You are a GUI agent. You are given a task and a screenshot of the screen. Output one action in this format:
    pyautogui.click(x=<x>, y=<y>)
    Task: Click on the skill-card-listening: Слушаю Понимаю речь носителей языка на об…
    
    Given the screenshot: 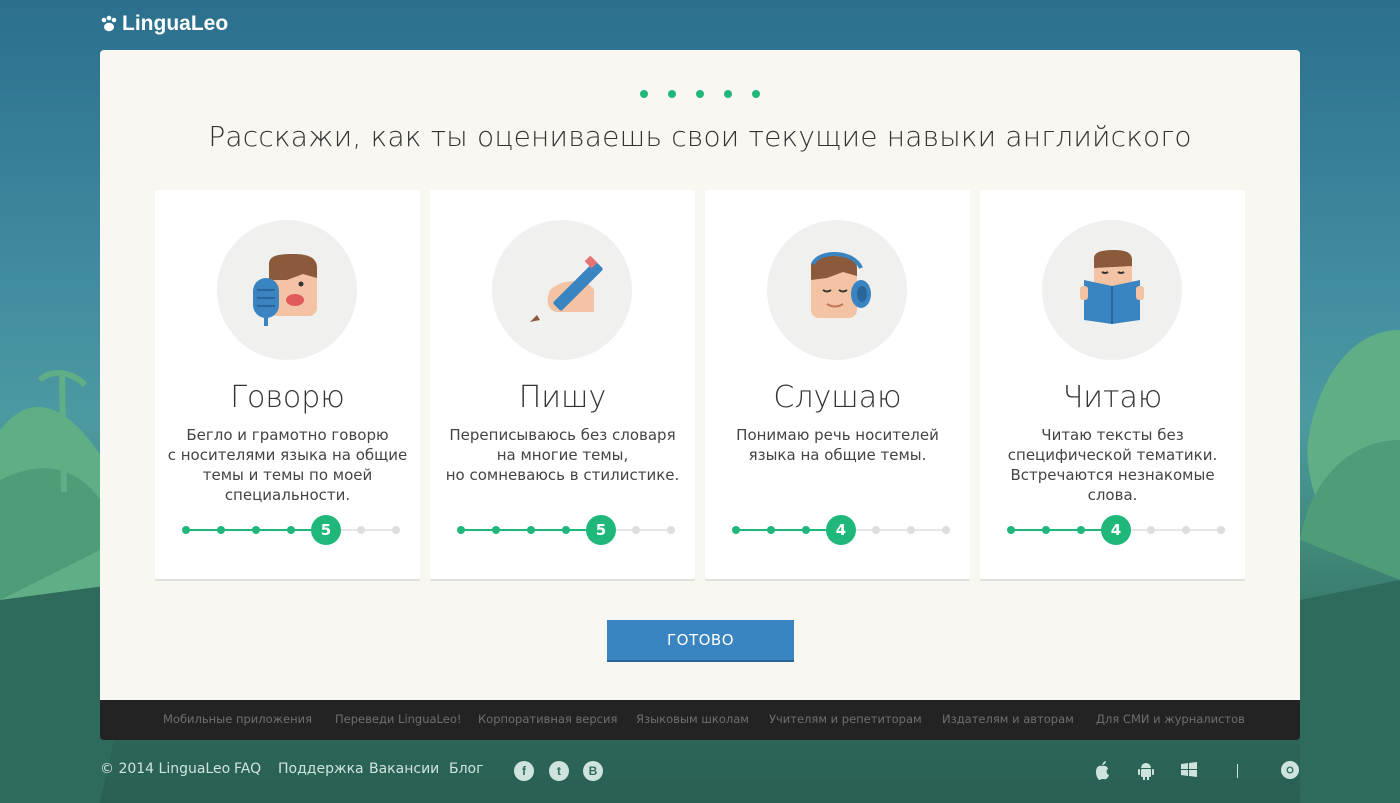 What is the action you would take?
    pyautogui.click(x=837, y=384)
    